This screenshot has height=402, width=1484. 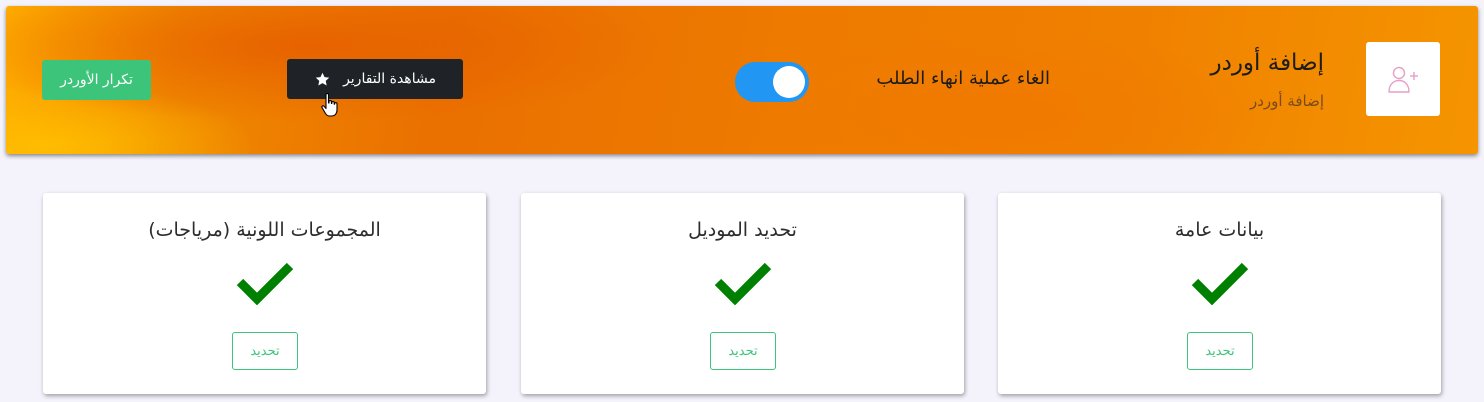 What do you see at coordinates (789, 82) in the screenshot?
I see `toggle-knob` at bounding box center [789, 82].